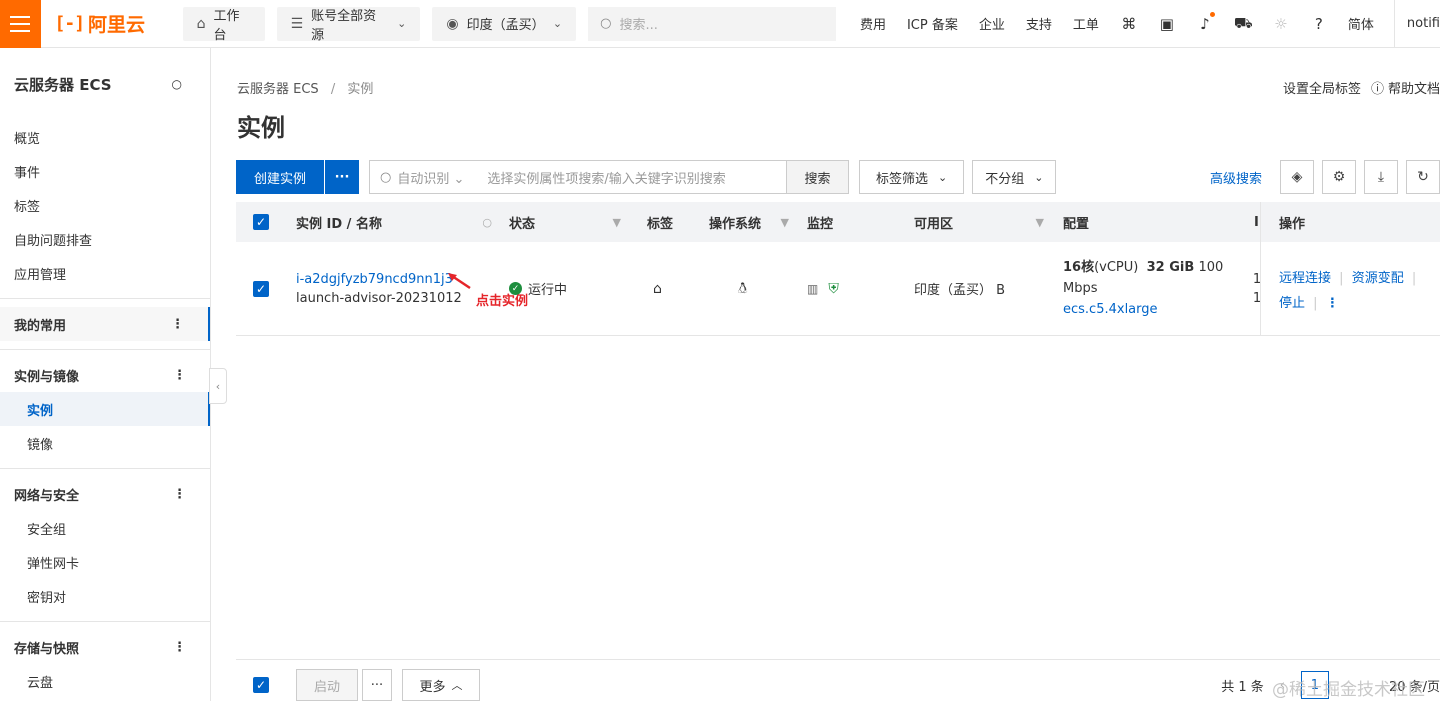 The height and width of the screenshot is (701, 1440). What do you see at coordinates (735, 224) in the screenshot?
I see `header-os-label: 操作系统` at bounding box center [735, 224].